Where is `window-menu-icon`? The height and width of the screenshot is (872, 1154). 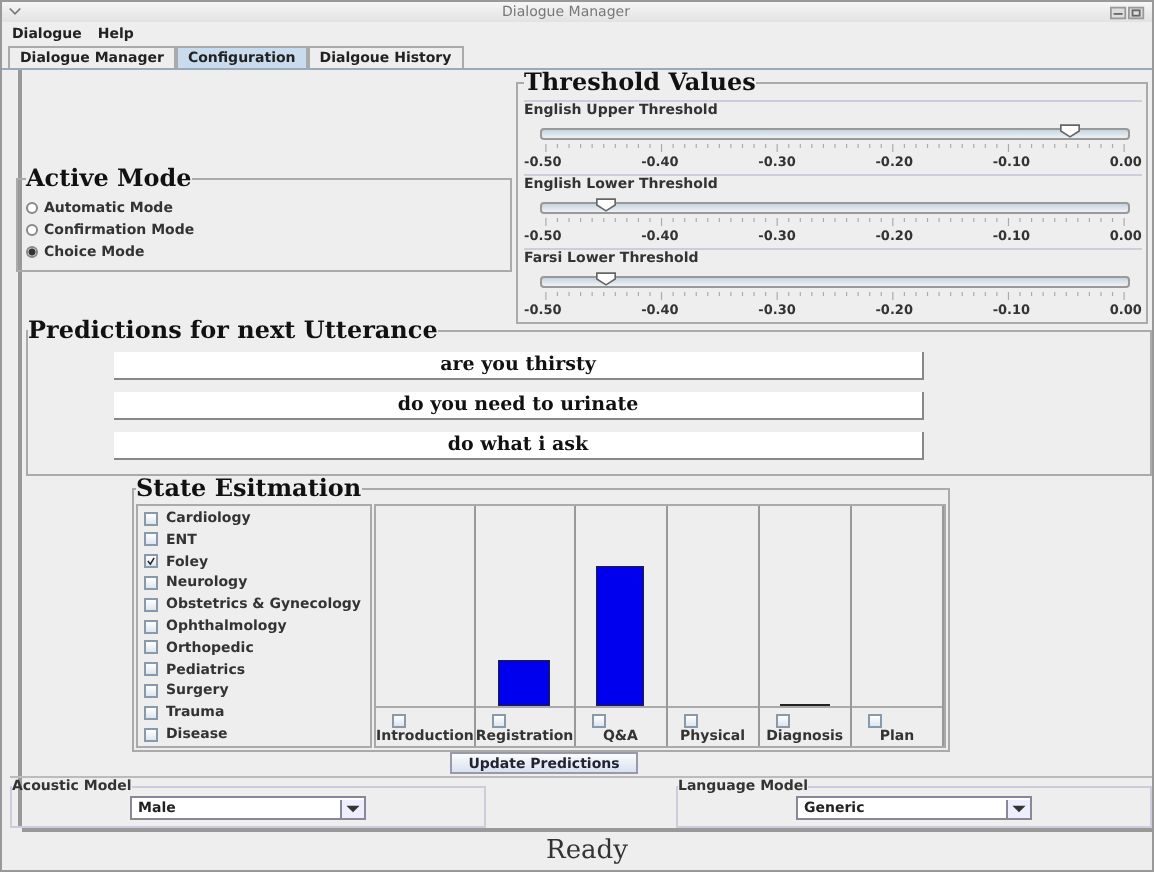 window-menu-icon is located at coordinates (15, 12).